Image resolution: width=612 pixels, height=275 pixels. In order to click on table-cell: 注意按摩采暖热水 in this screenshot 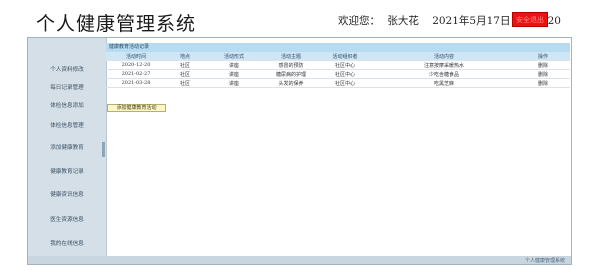, I will do `click(444, 65)`.